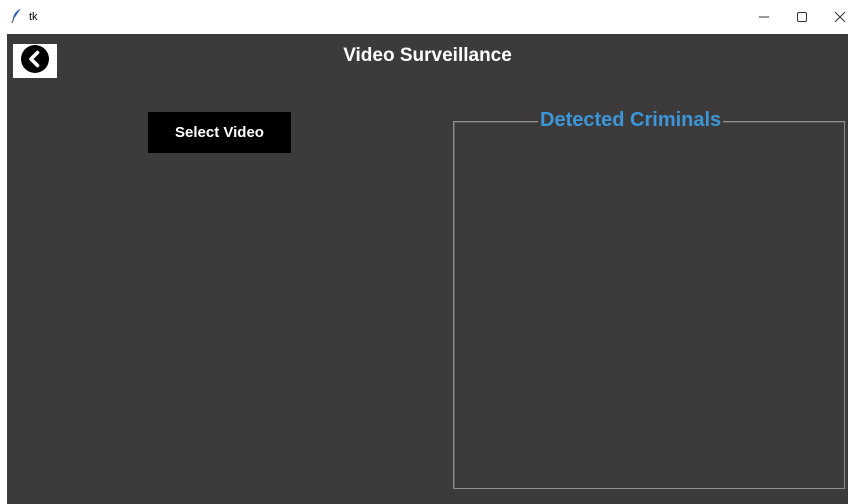 The width and height of the screenshot is (848, 504). Describe the element at coordinates (16, 16) in the screenshot. I see `feather-icon` at that location.